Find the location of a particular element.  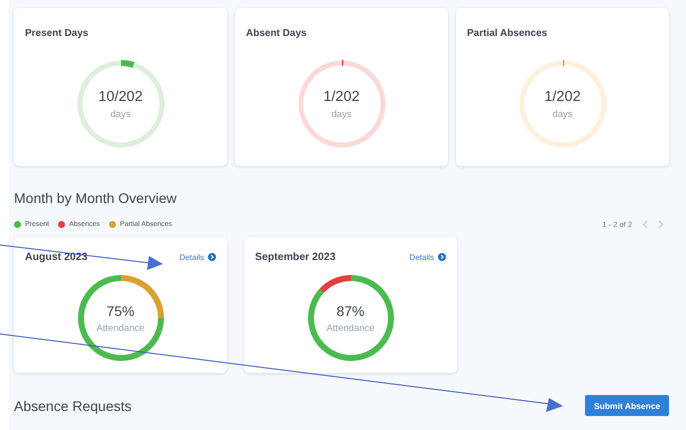

chevron-left-icon is located at coordinates (645, 224).